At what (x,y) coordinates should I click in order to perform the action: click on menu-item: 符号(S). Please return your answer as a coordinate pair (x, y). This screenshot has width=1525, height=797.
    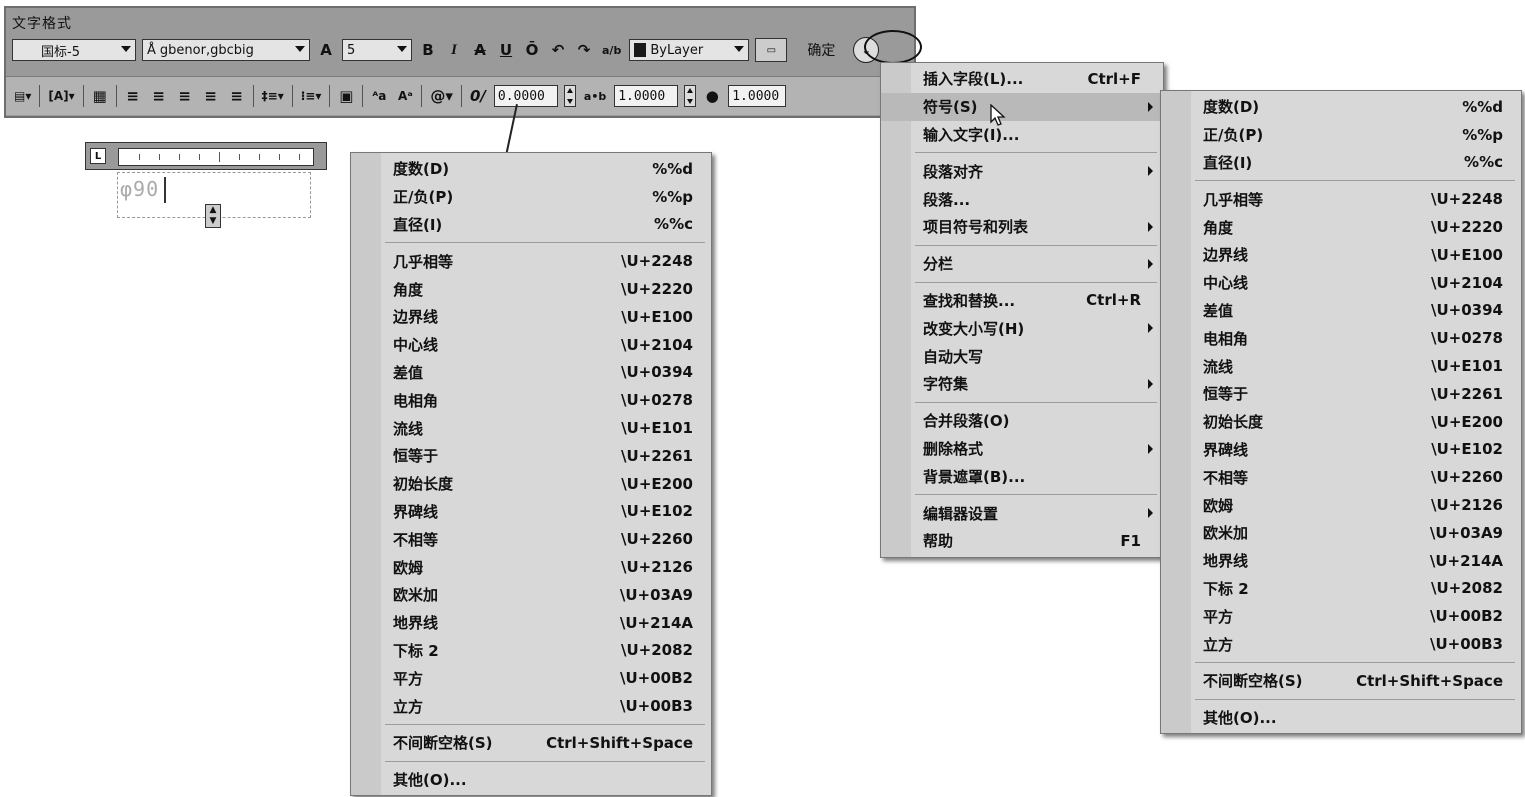
    Looking at the image, I should click on (1022, 106).